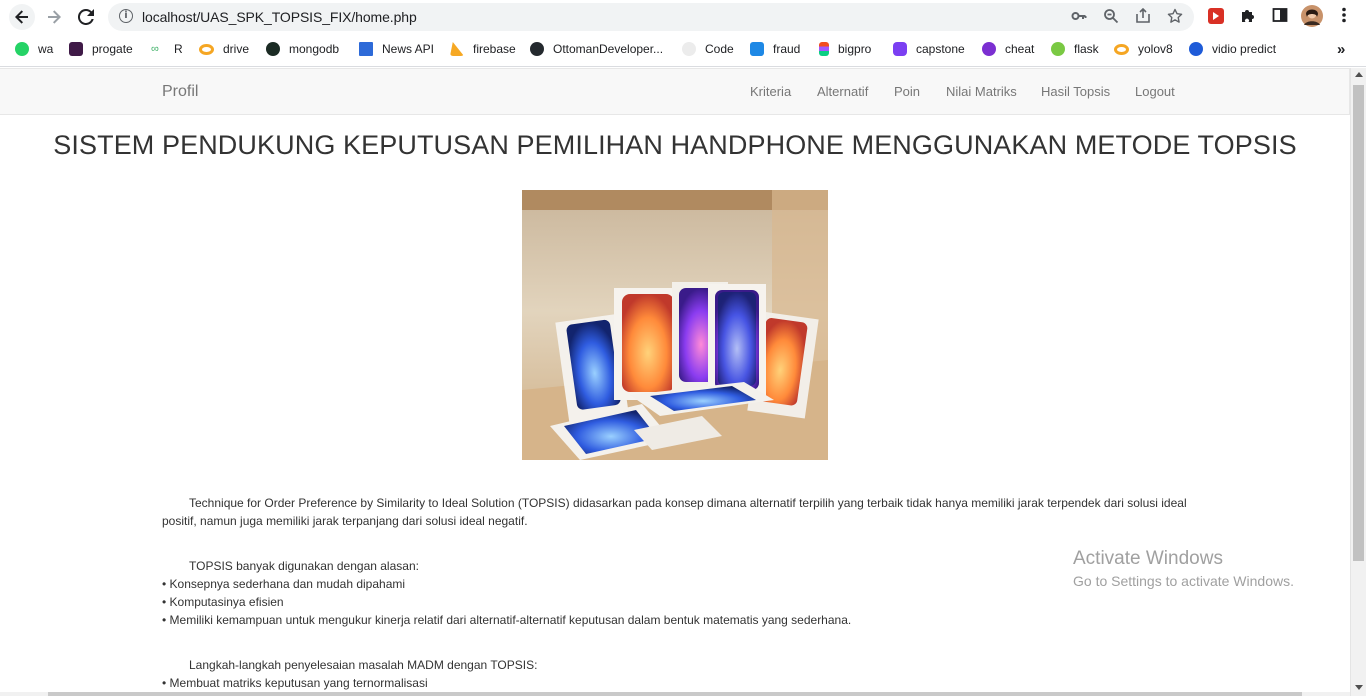 Image resolution: width=1366 pixels, height=696 pixels. Describe the element at coordinates (1148, 558) in the screenshot. I see `watermark-title: Activate Windows` at that location.